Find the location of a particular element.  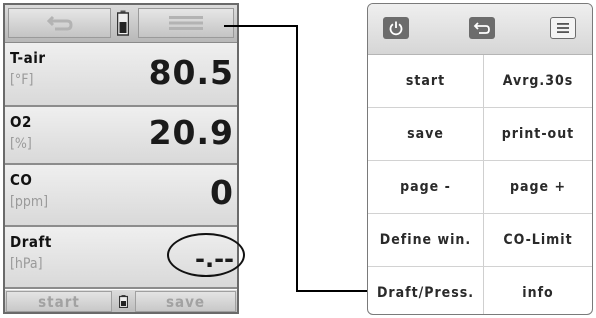

menu-item-co-limit: CO-Limit is located at coordinates (538, 240).